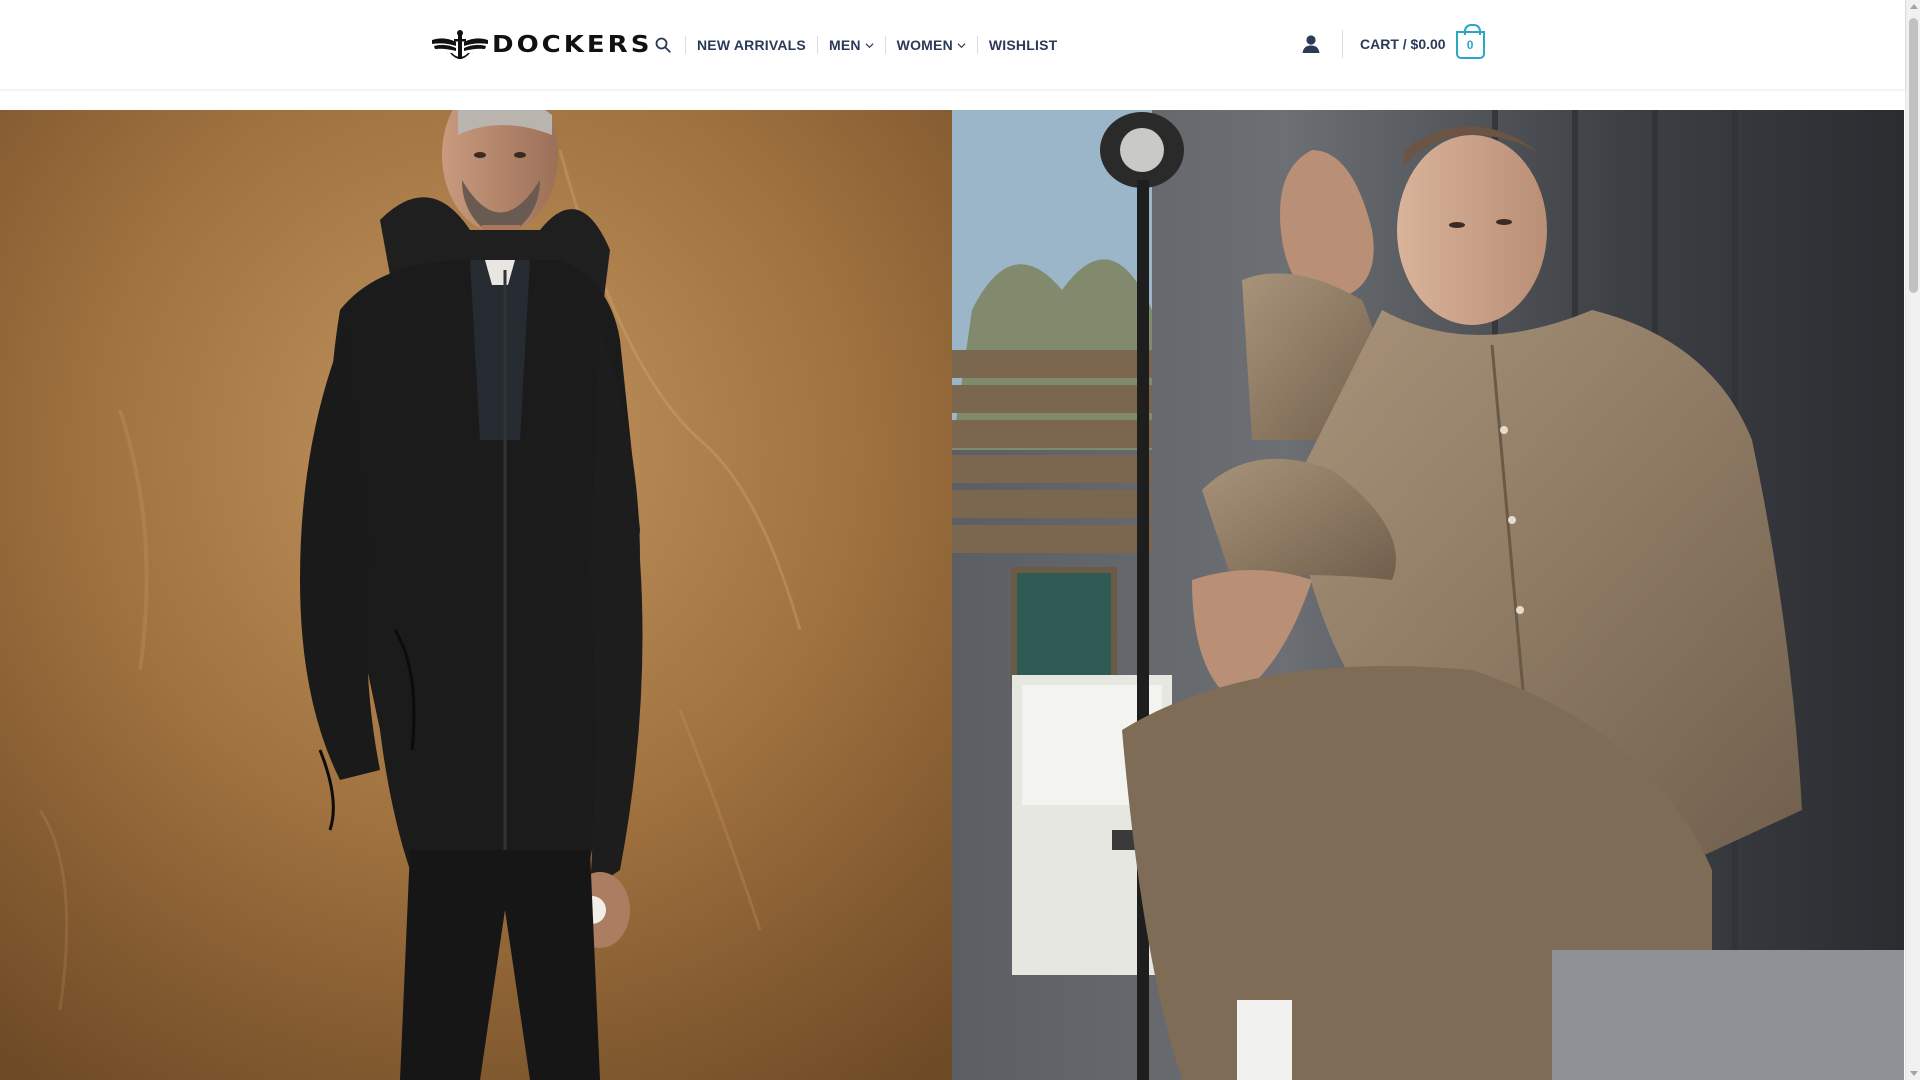  I want to click on brand-logo: DOCKERS, so click(541, 45).